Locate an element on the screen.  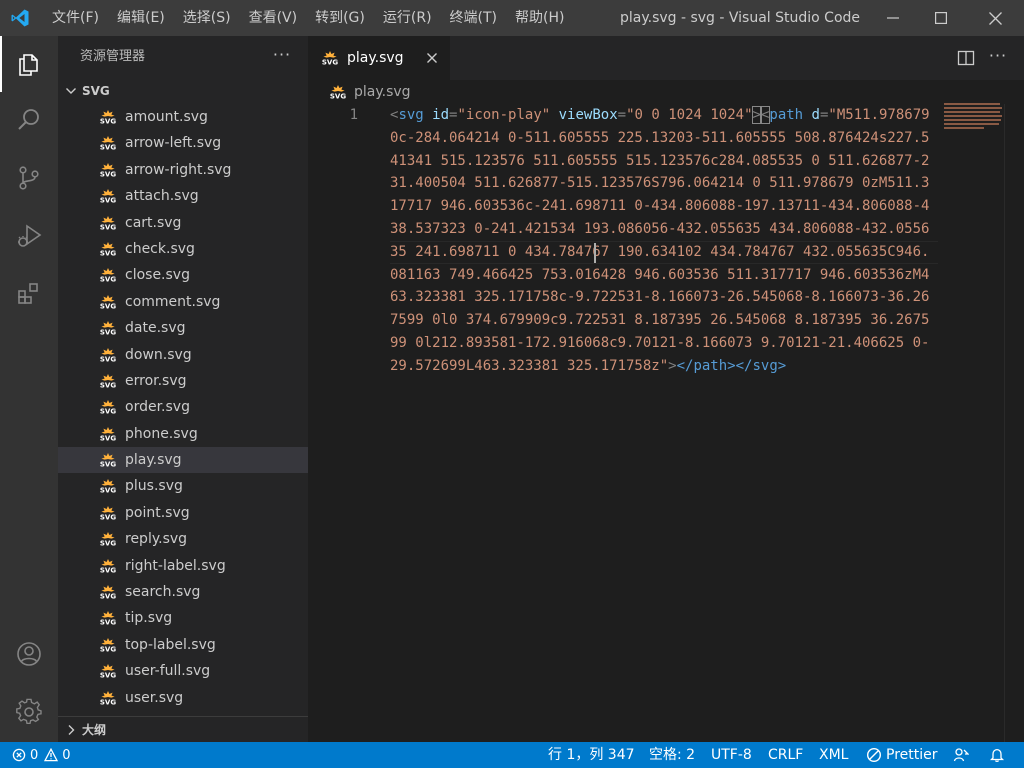
file-item-error: SVG error.svg is located at coordinates (183, 381).